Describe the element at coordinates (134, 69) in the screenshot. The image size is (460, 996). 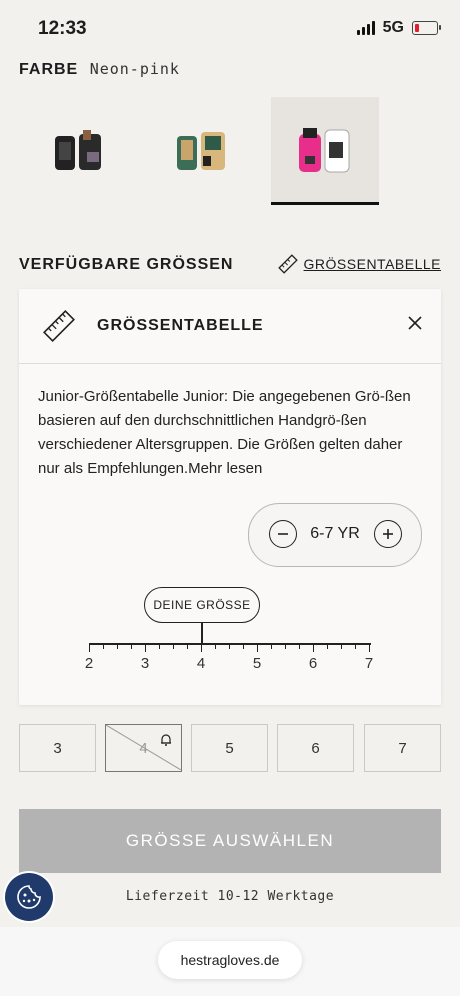
I see `color-value: Neon-pink` at that location.